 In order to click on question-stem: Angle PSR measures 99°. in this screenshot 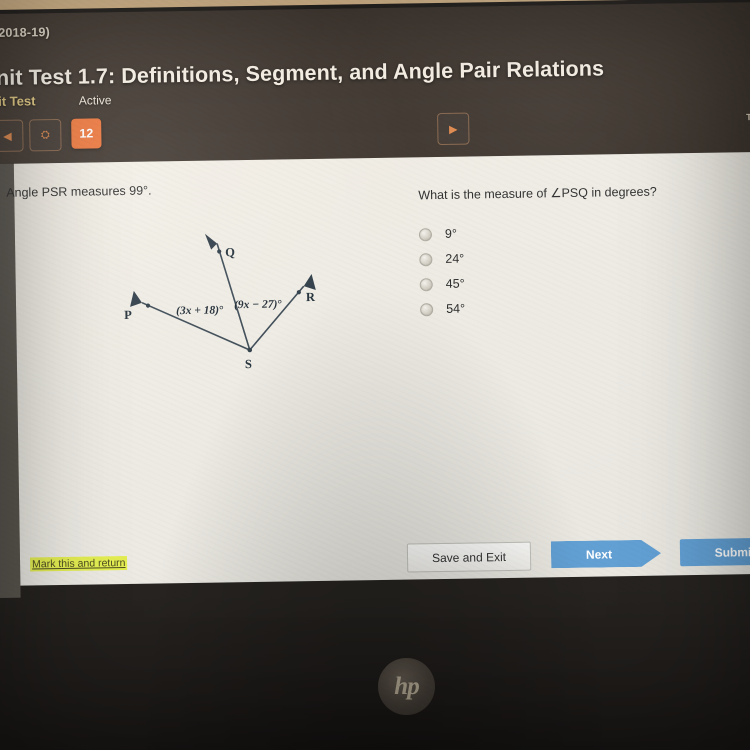, I will do `click(79, 191)`.